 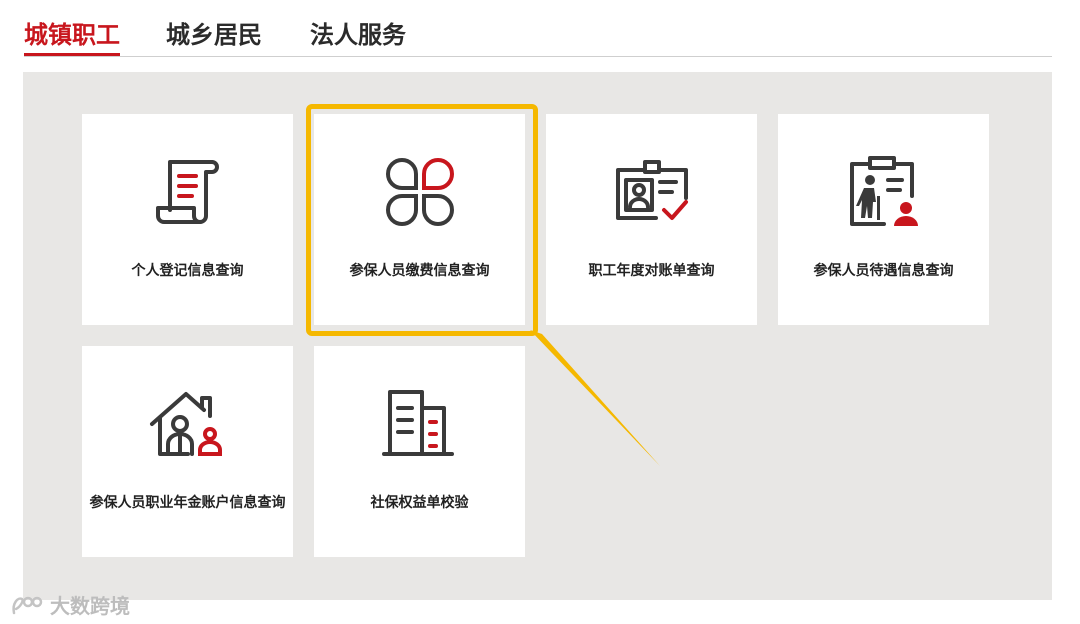 I want to click on service-tabs: 城镇职工 城乡居民 法人服务, so click(x=538, y=37).